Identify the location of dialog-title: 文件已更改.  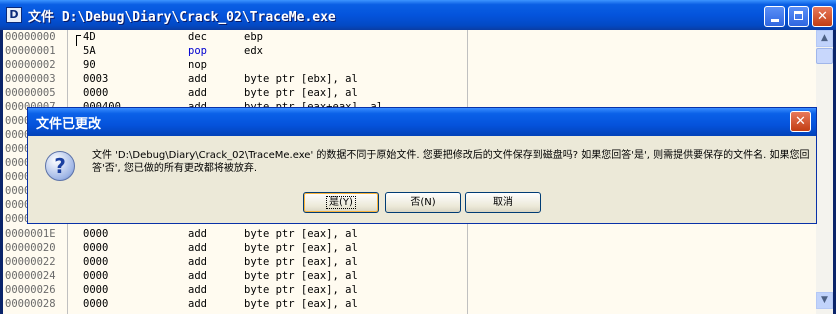
(69, 124).